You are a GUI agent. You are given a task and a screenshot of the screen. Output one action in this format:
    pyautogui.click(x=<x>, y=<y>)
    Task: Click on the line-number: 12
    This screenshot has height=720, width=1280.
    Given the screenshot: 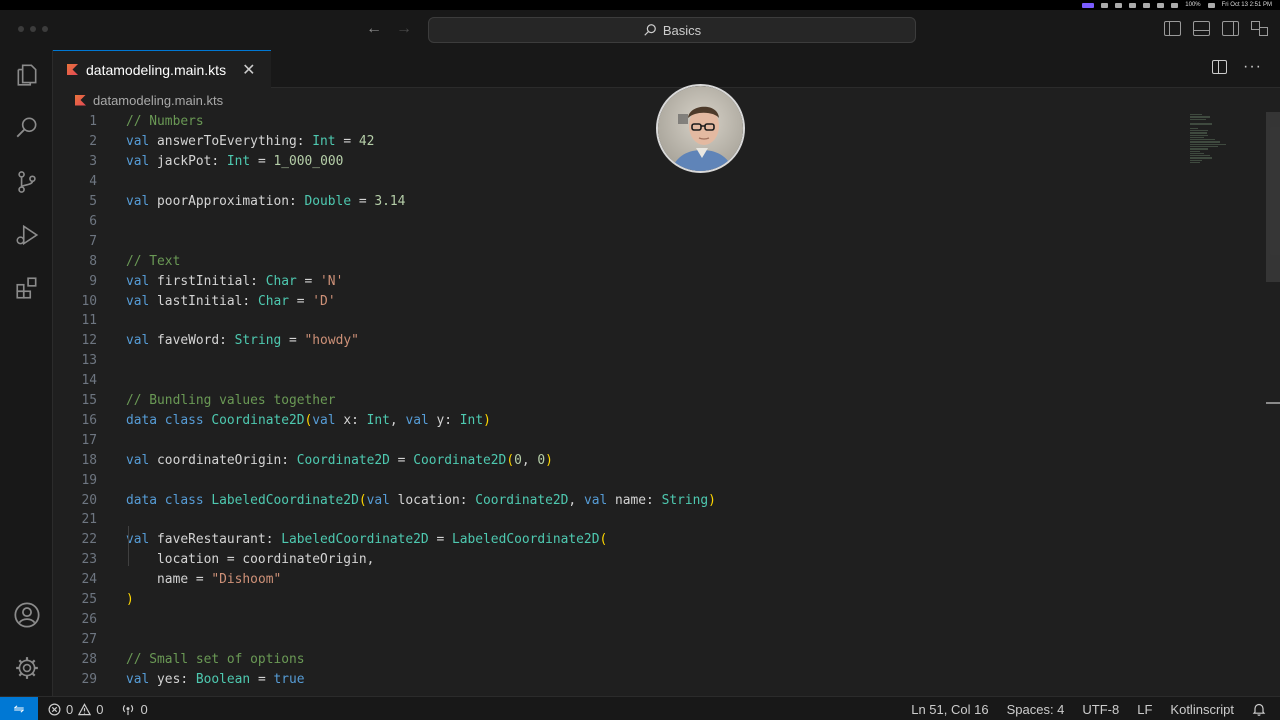 What is the action you would take?
    pyautogui.click(x=89, y=341)
    